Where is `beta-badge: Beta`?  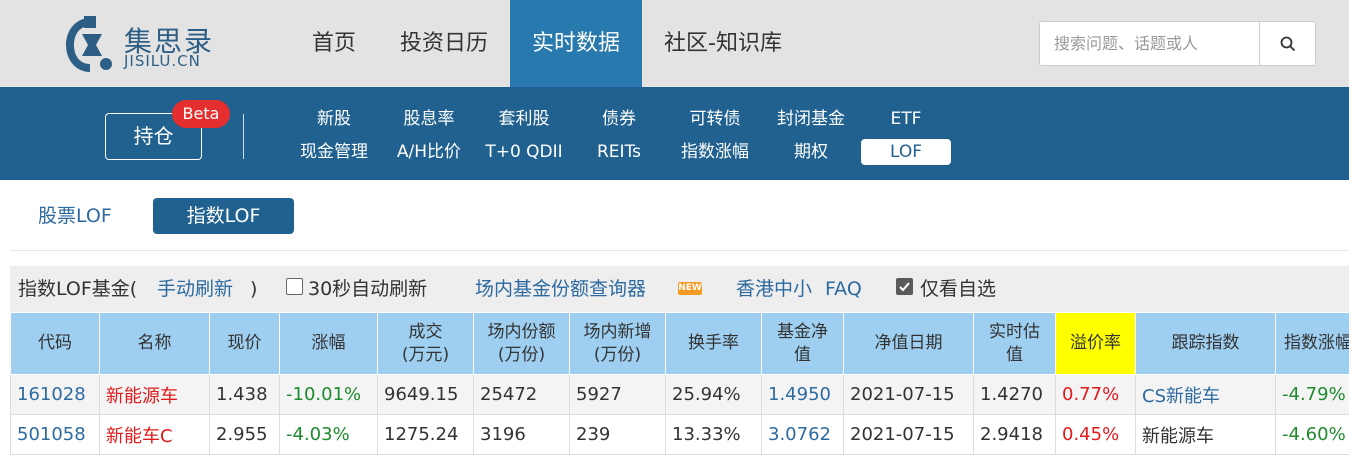 beta-badge: Beta is located at coordinates (201, 114).